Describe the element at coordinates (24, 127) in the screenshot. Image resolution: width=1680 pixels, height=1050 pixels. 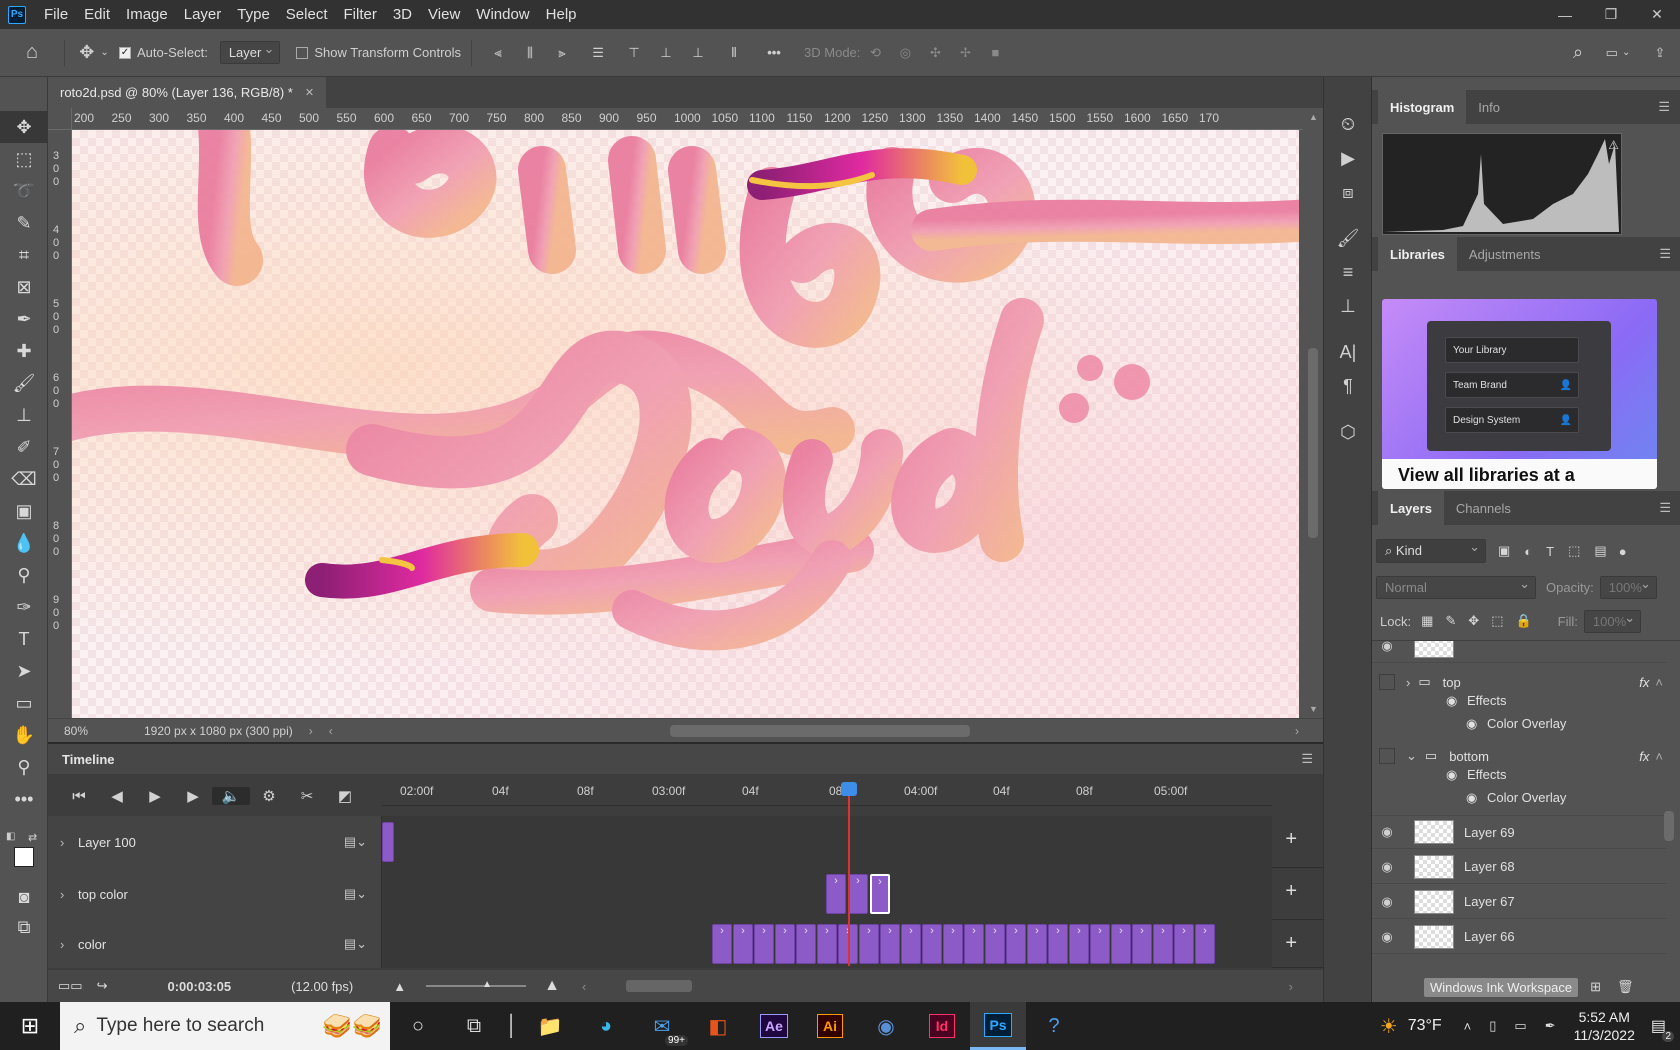
I see `move-tool-icon: ✥` at that location.